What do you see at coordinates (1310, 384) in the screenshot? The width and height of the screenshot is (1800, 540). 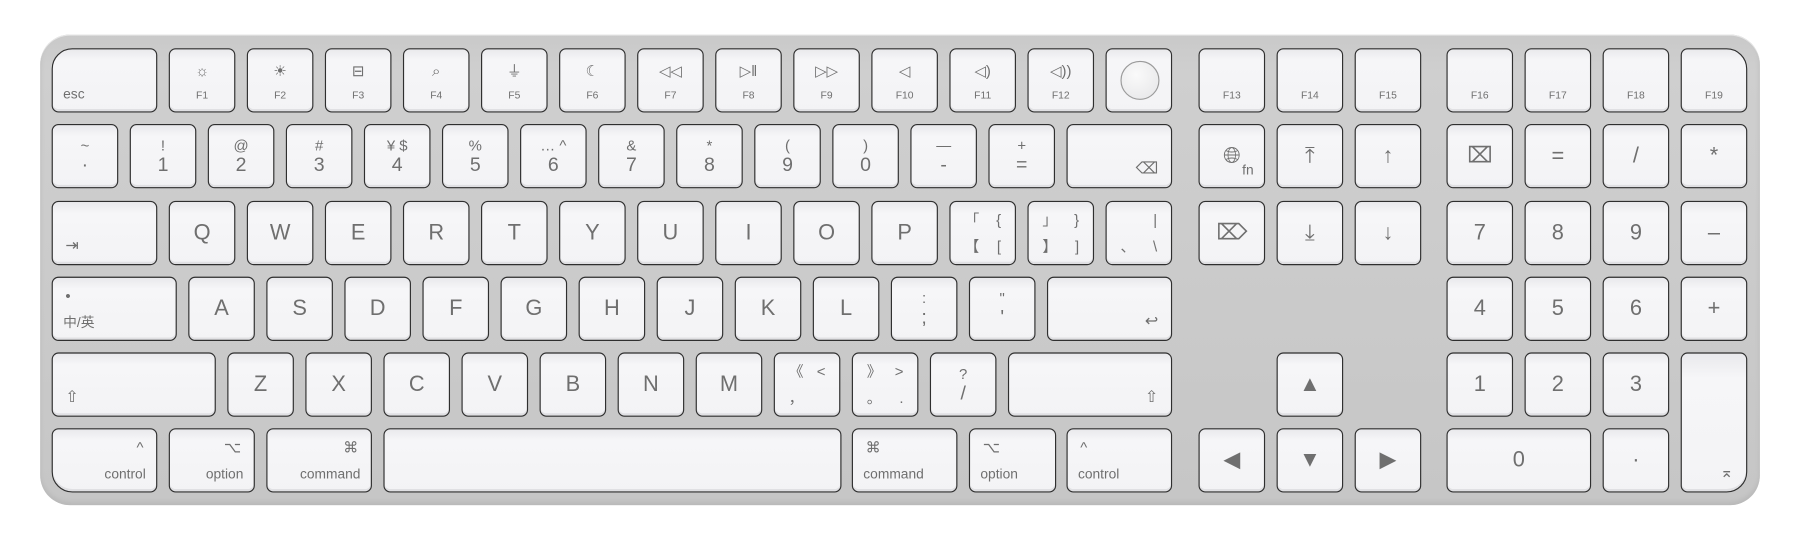 I see `key-arrow-up: ▲` at bounding box center [1310, 384].